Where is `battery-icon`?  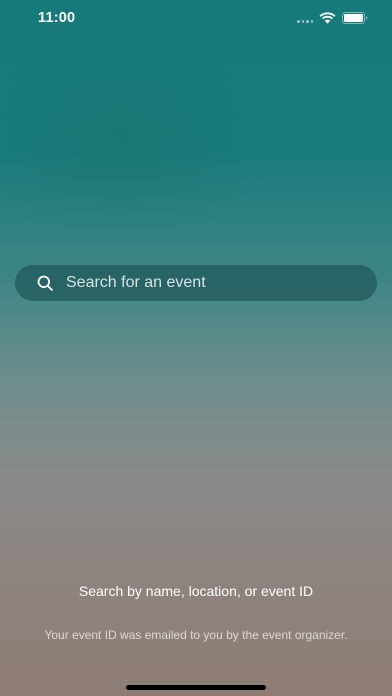
battery-icon is located at coordinates (355, 18).